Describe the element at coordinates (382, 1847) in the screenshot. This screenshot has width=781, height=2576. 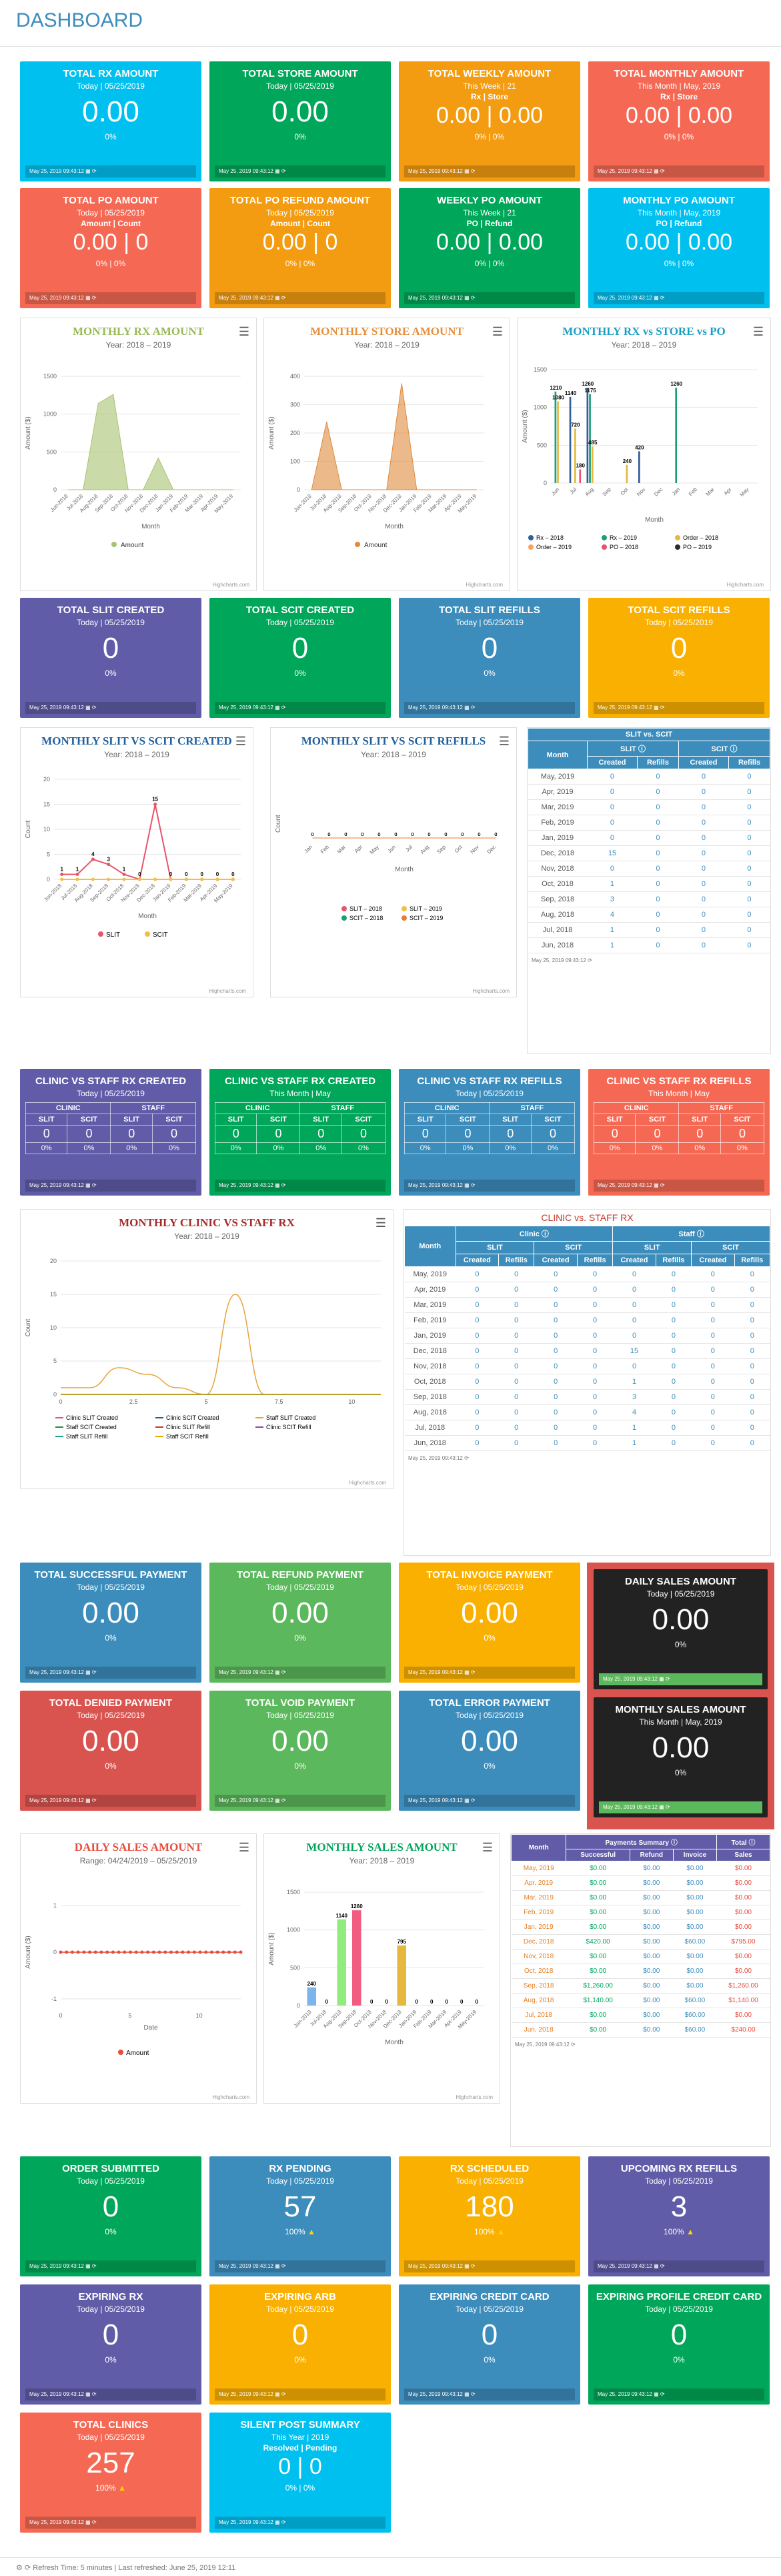
I see `chart-title: MONTHLY SALES AMOUNT` at that location.